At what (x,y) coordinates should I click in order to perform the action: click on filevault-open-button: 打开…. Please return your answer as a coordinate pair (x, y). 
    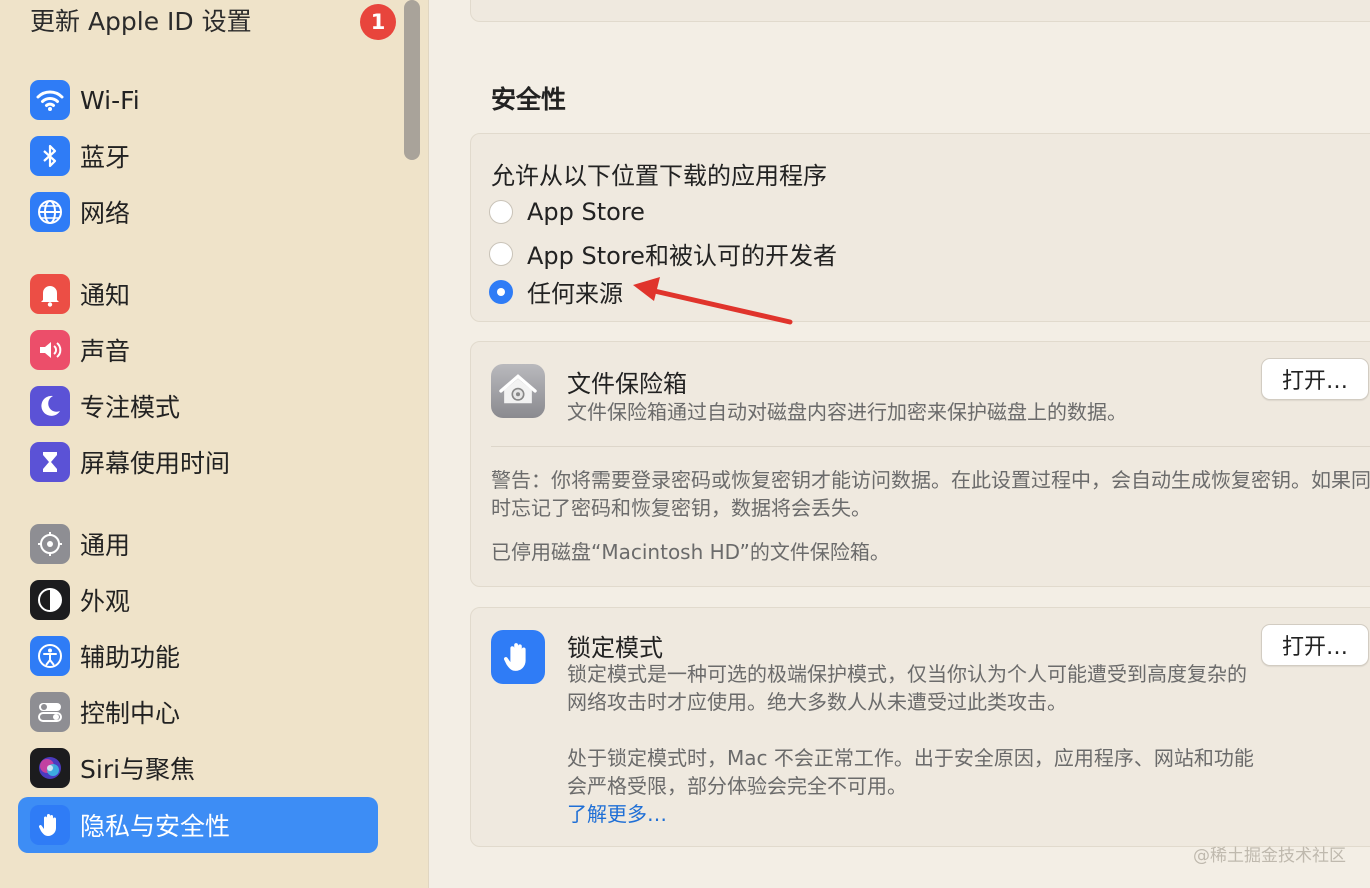
    Looking at the image, I should click on (1315, 379).